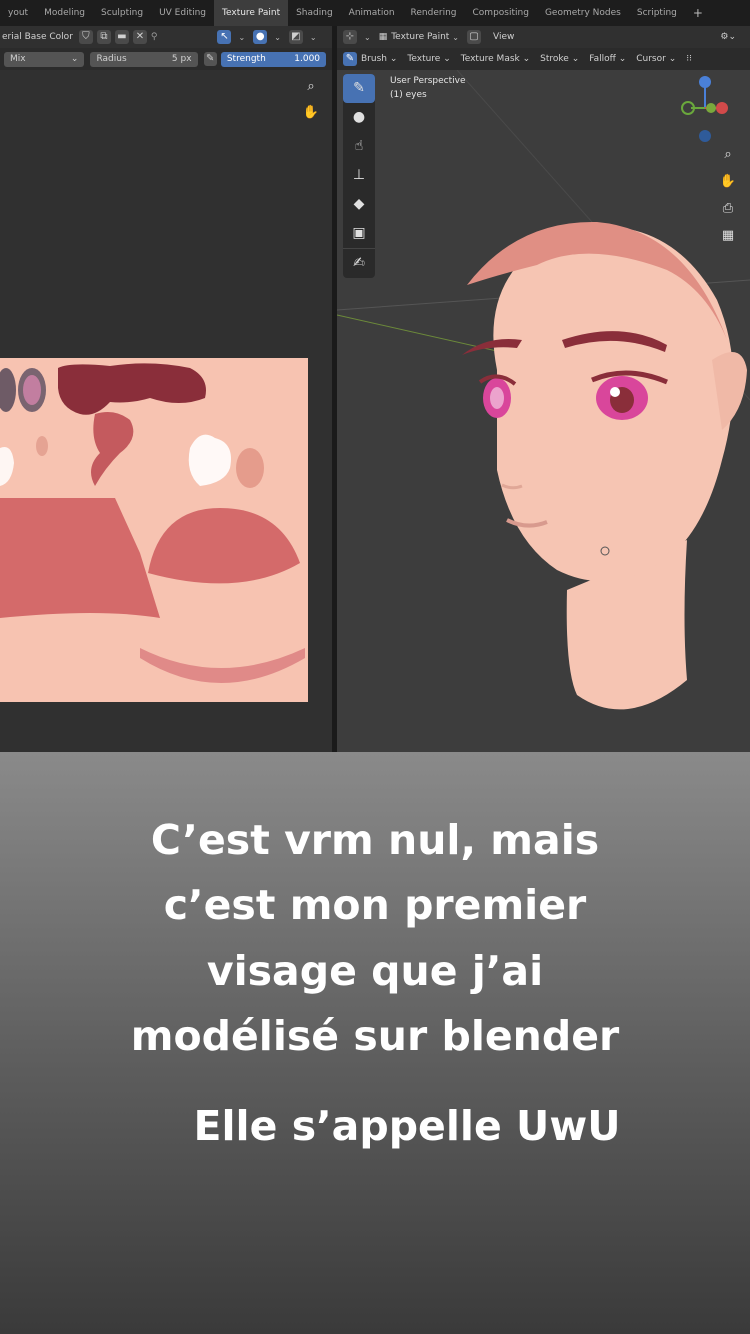 The width and height of the screenshot is (750, 1334). I want to click on options-icon: ⁝⁝, so click(689, 59).